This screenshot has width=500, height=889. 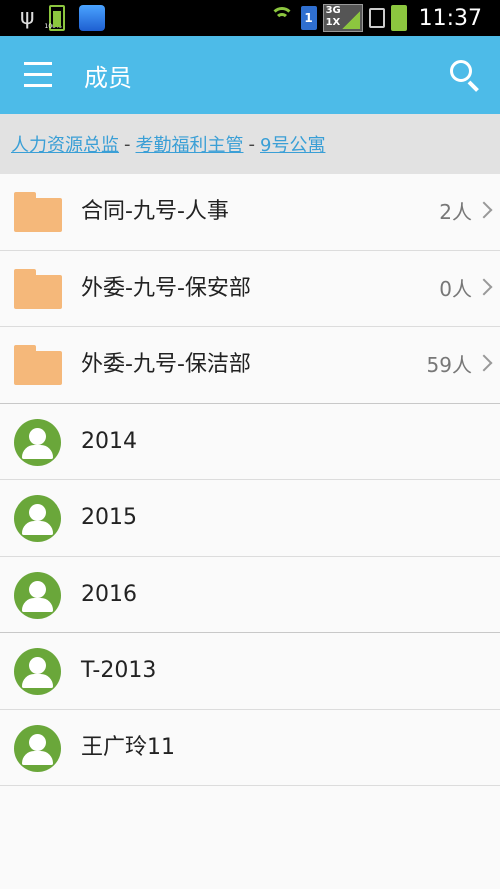 What do you see at coordinates (27, 17) in the screenshot?
I see `usb-icon: ψ` at bounding box center [27, 17].